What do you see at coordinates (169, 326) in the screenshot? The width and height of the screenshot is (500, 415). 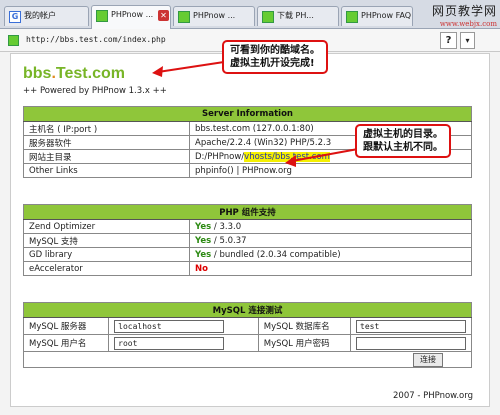 I see `mysql-server-input: localhost` at bounding box center [169, 326].